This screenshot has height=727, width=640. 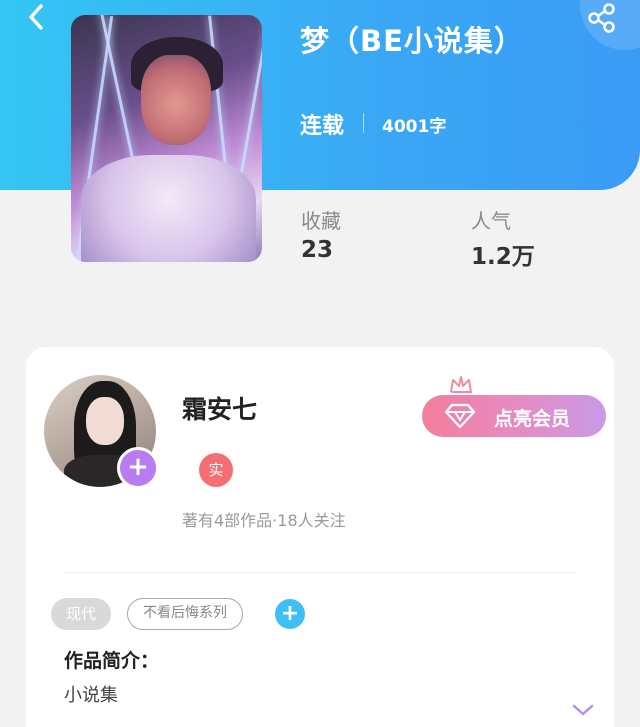 I want to click on share-icon, so click(x=602, y=18).